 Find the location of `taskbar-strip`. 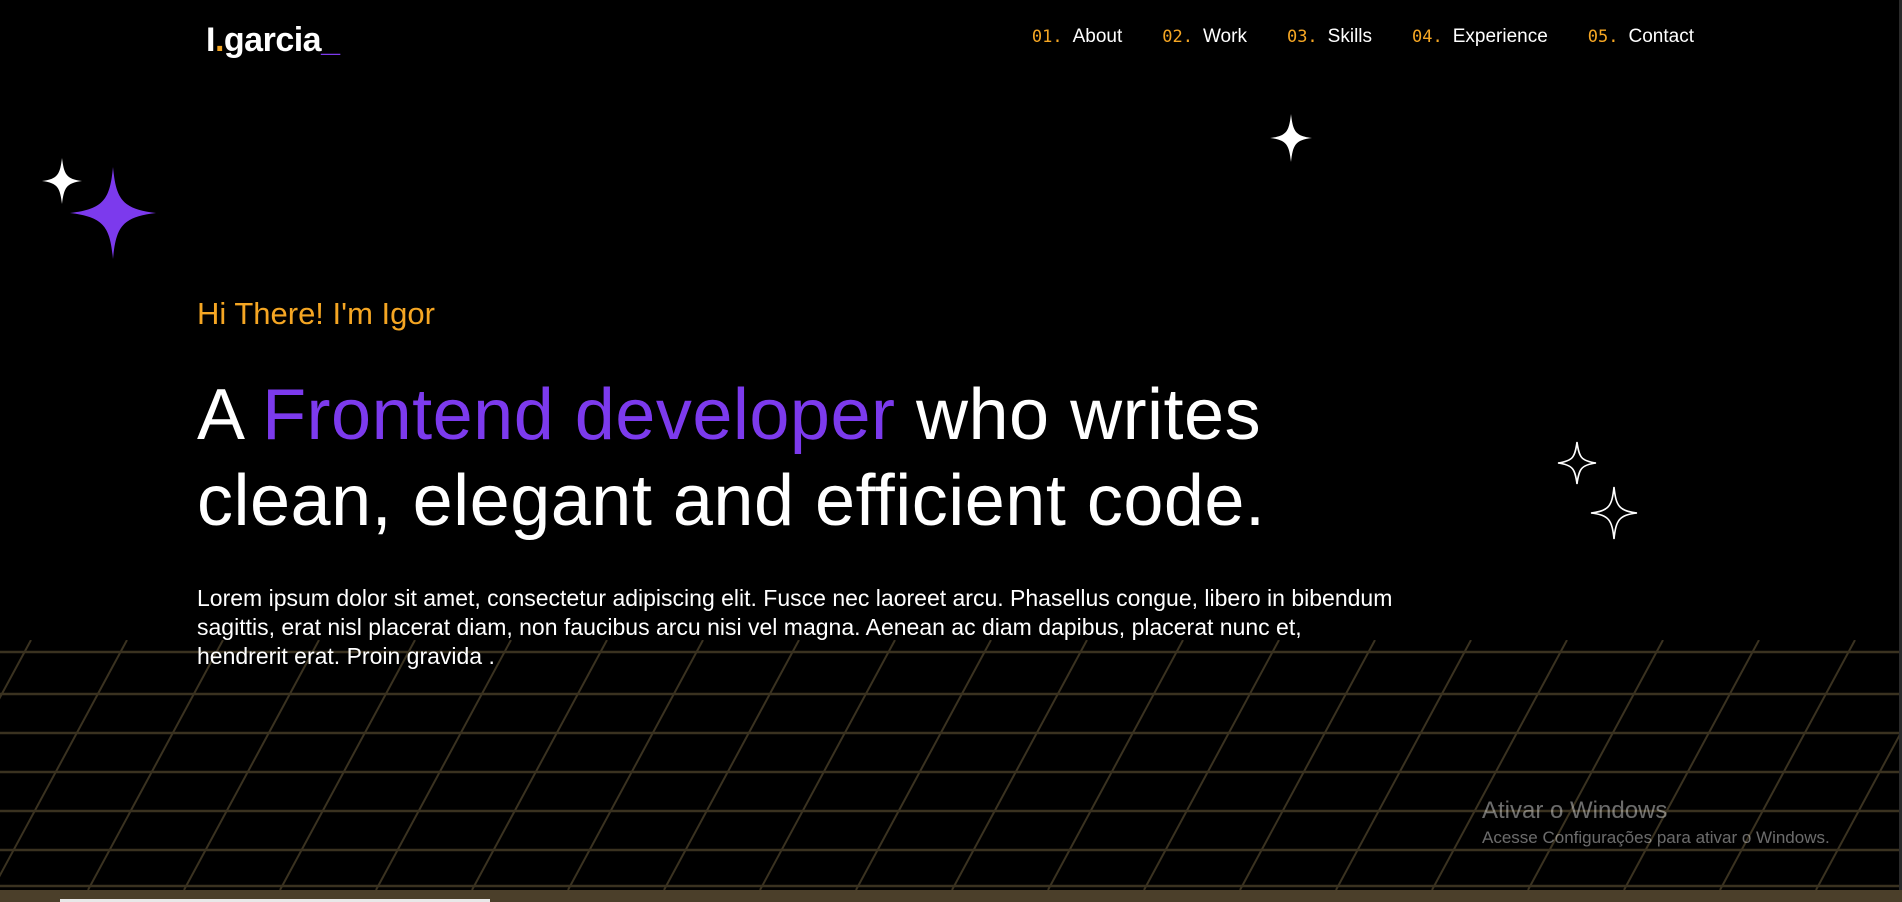

taskbar-strip is located at coordinates (951, 896).